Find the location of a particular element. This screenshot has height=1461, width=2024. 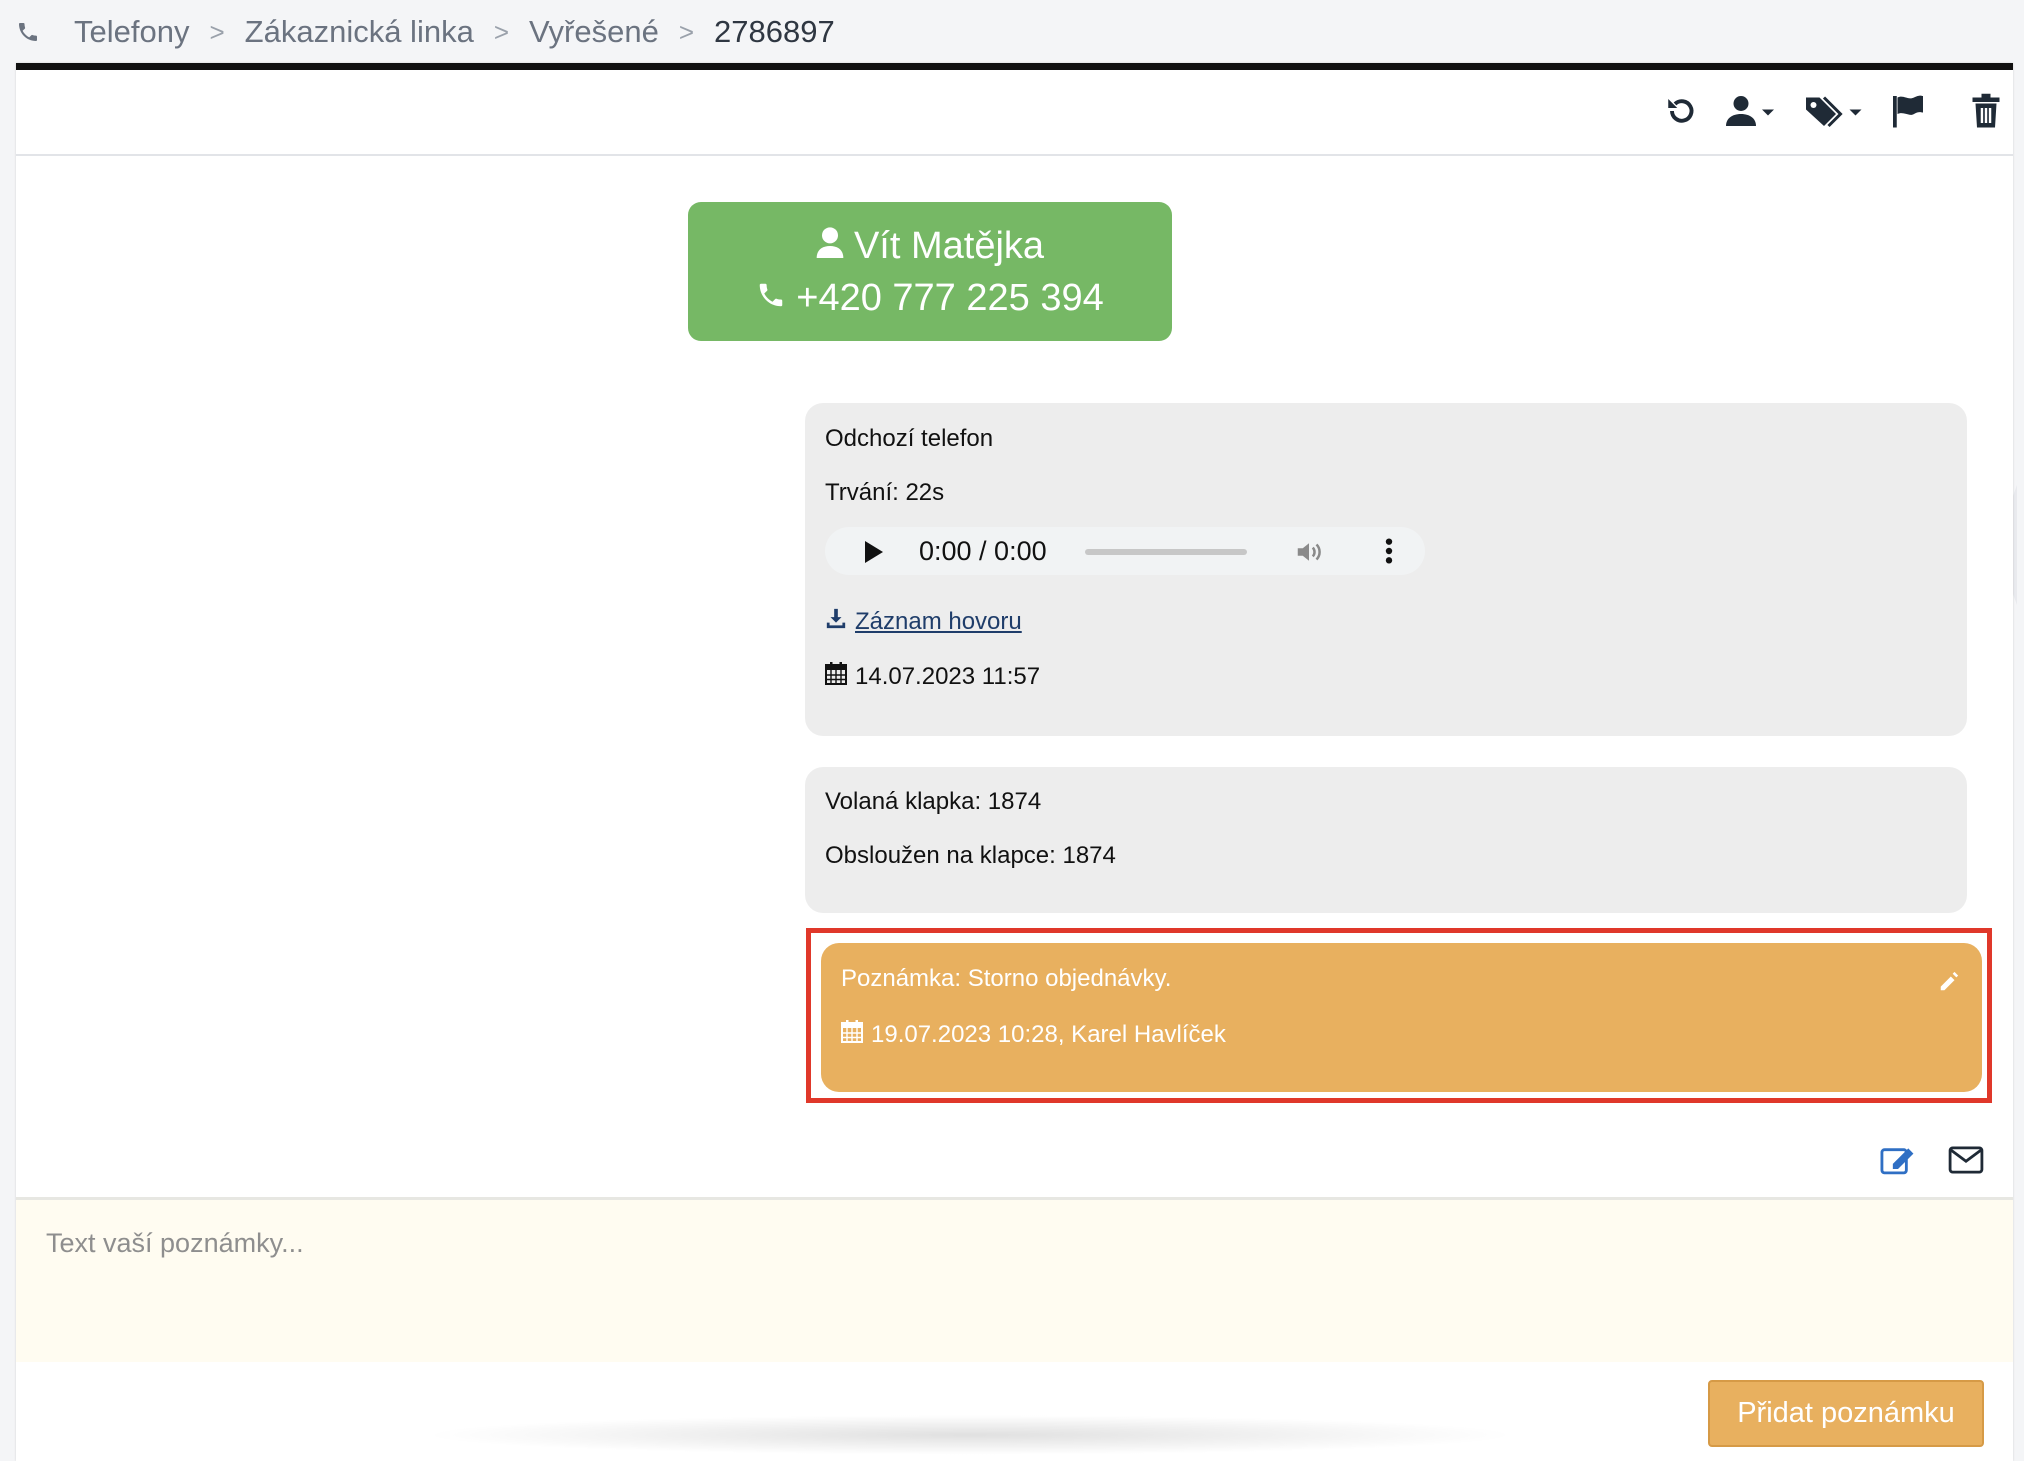

called-extension: Volaná klapka: 1874 is located at coordinates (933, 802).